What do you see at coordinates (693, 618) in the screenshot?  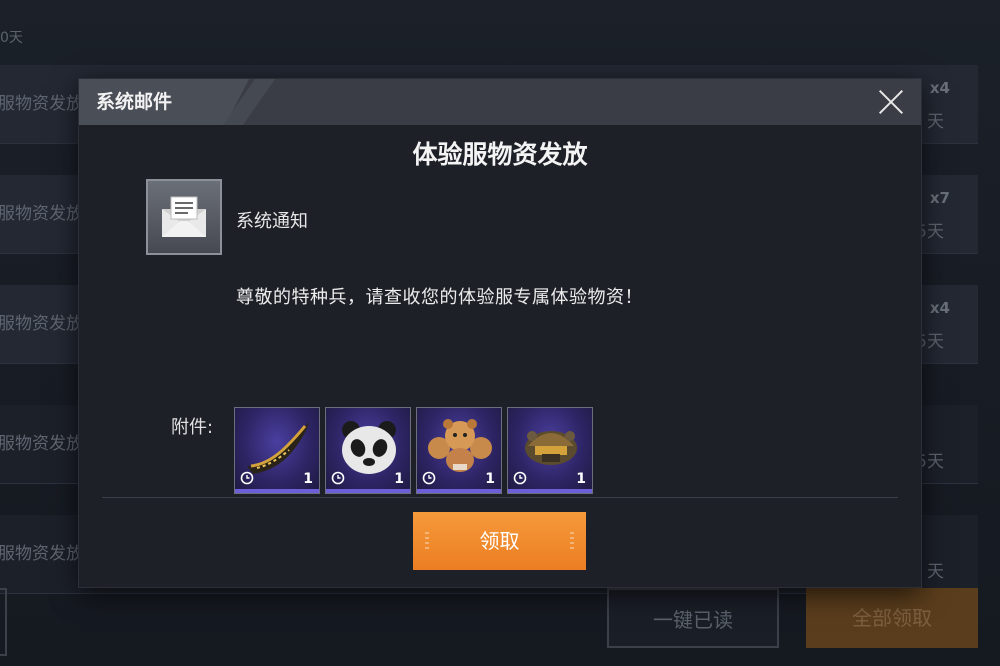 I see `read-all-button: 一键已读` at bounding box center [693, 618].